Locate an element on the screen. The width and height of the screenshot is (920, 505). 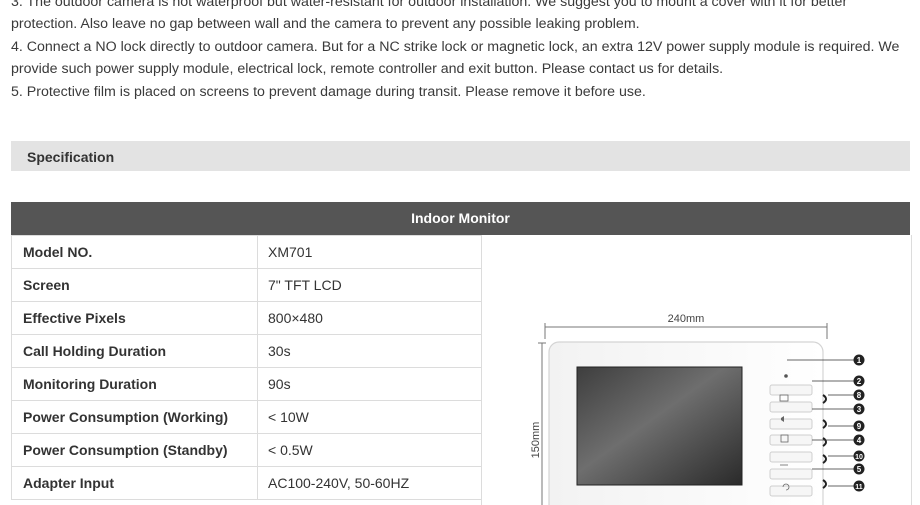
spec-value: < 0.5W is located at coordinates (375, 450).